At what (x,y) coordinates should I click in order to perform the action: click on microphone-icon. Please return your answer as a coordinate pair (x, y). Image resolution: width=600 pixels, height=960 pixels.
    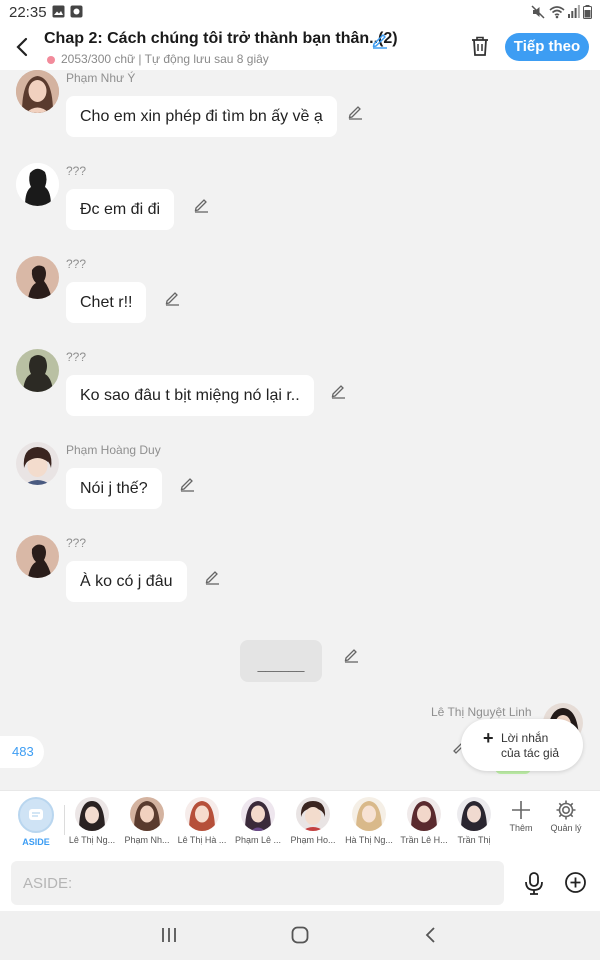
    Looking at the image, I should click on (534, 883).